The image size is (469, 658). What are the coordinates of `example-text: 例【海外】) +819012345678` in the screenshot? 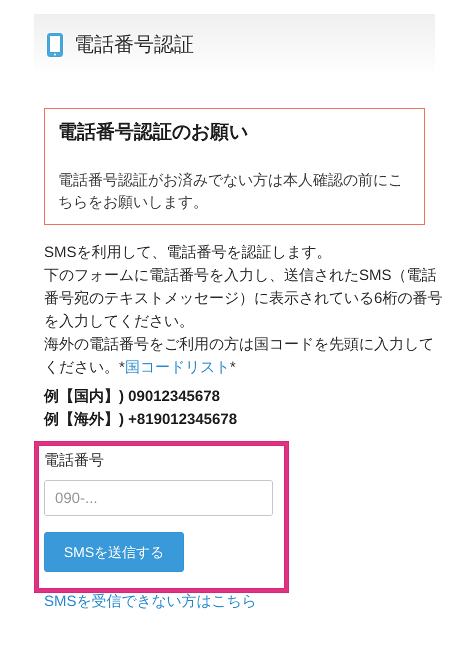 It's located at (141, 420).